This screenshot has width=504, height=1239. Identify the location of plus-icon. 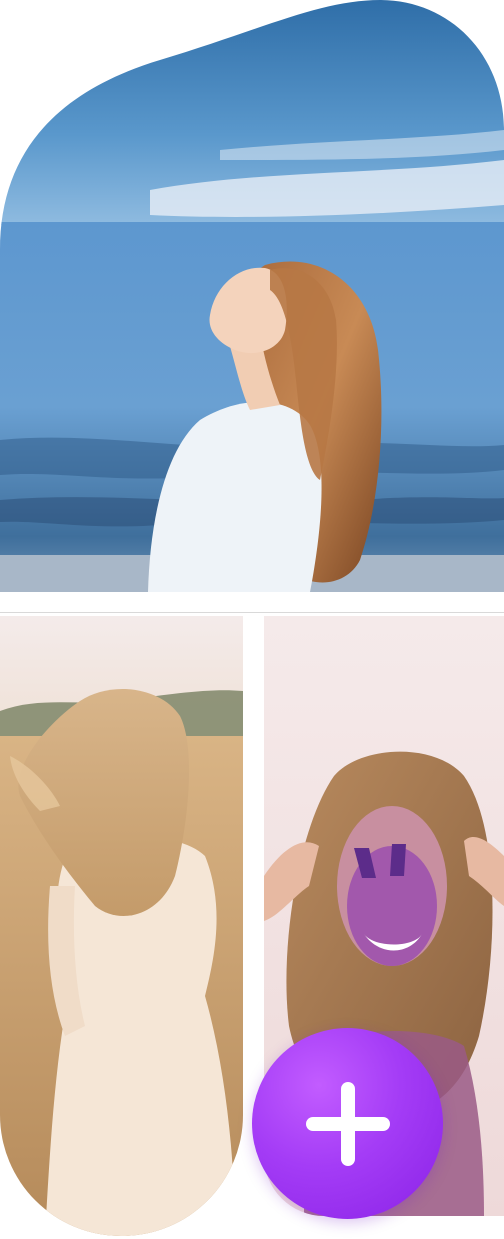
(347, 1123).